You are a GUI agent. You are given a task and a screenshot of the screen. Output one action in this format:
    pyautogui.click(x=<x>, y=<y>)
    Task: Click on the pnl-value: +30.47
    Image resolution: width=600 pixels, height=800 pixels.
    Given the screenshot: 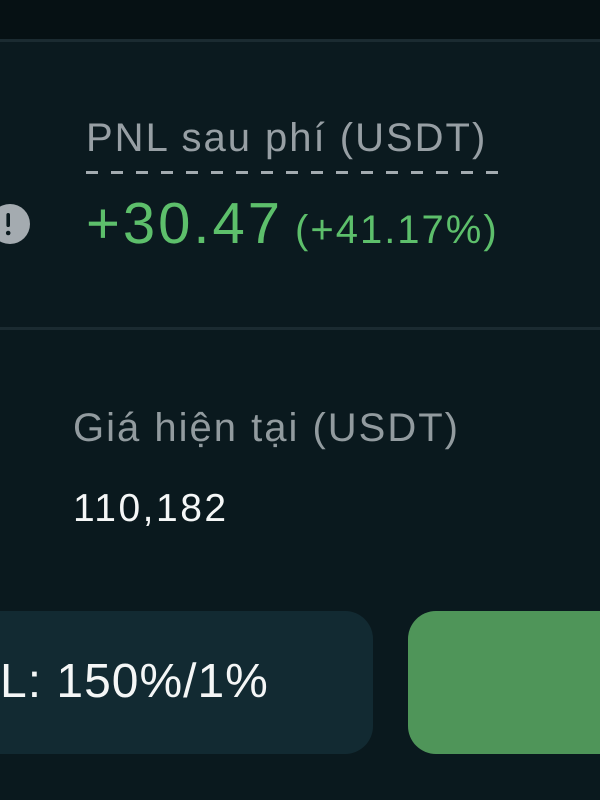 What is the action you would take?
    pyautogui.click(x=185, y=224)
    